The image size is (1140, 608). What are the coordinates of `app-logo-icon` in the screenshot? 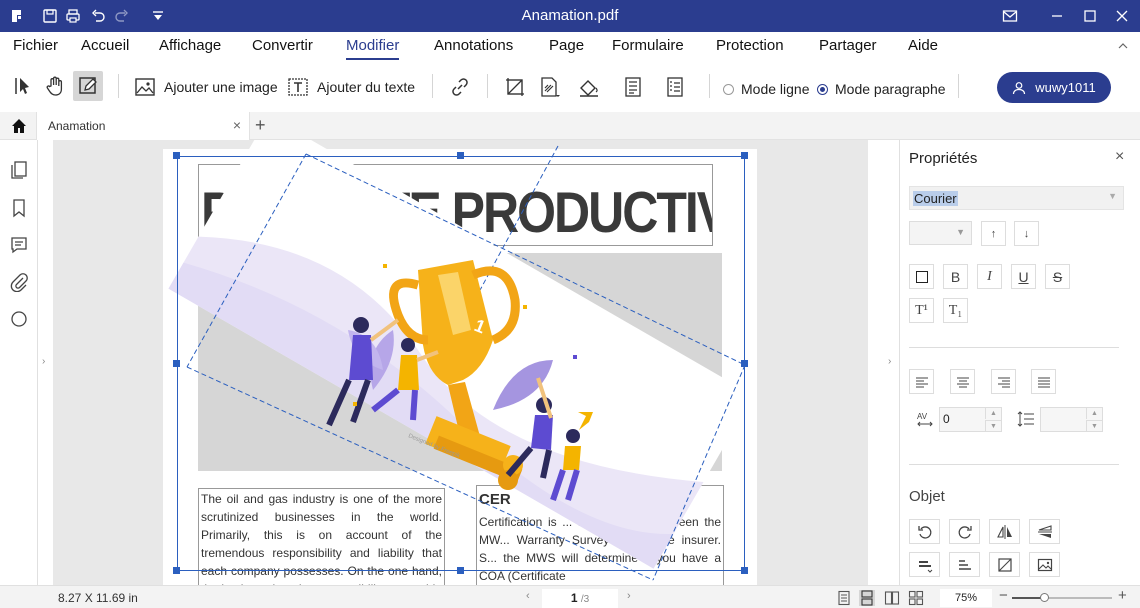 It's located at (18, 16).